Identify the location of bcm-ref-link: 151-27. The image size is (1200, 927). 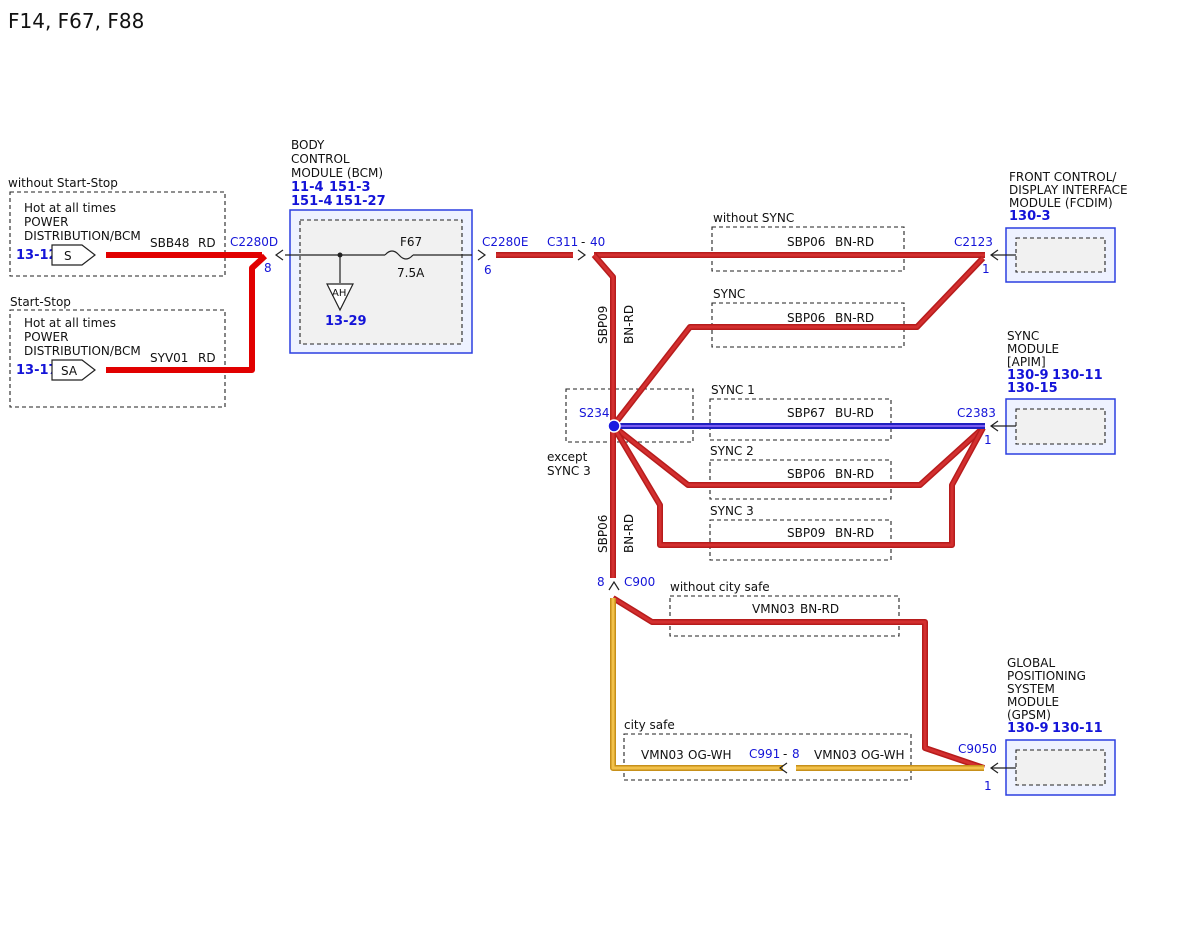
(360, 201).